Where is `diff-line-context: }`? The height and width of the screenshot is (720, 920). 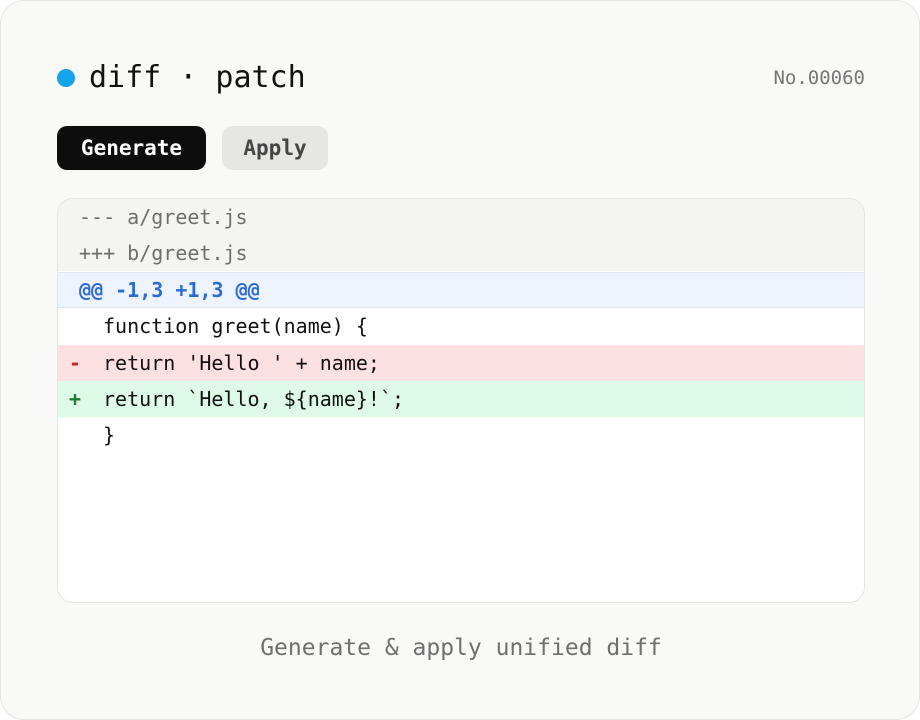 diff-line-context: } is located at coordinates (461, 435).